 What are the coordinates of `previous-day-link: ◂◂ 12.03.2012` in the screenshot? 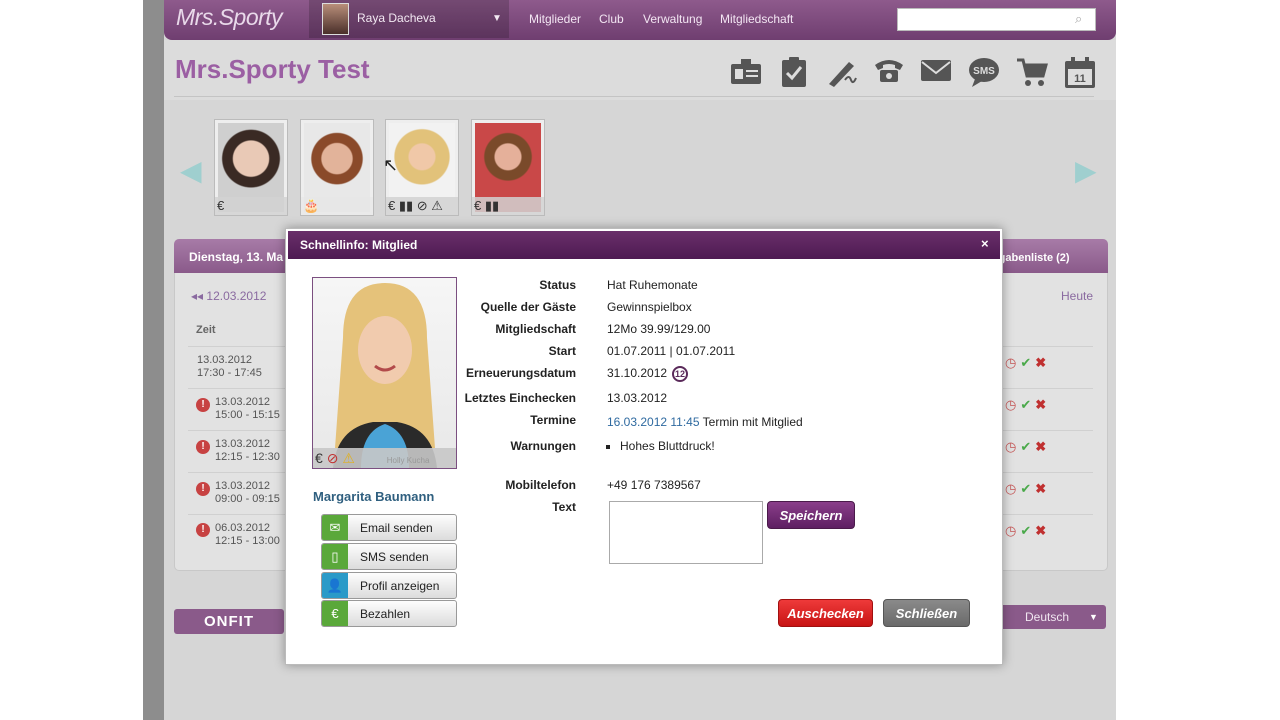 It's located at (228, 296).